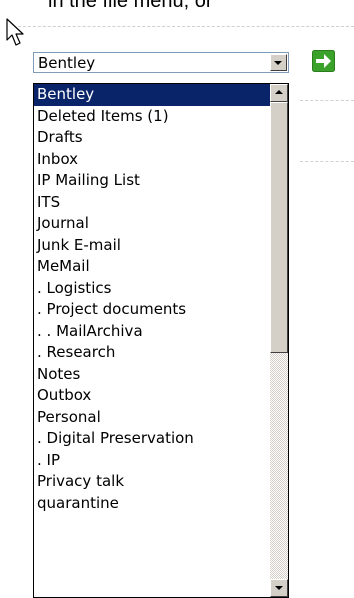 The width and height of the screenshot is (354, 598). What do you see at coordinates (152, 439) in the screenshot?
I see `folder-list-item: . Digital Preservation` at bounding box center [152, 439].